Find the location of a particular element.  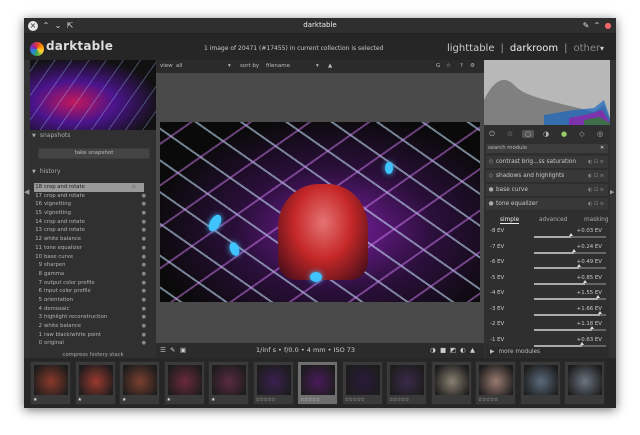

history-item: 3 highlight reconstruction ● is located at coordinates (94, 317).